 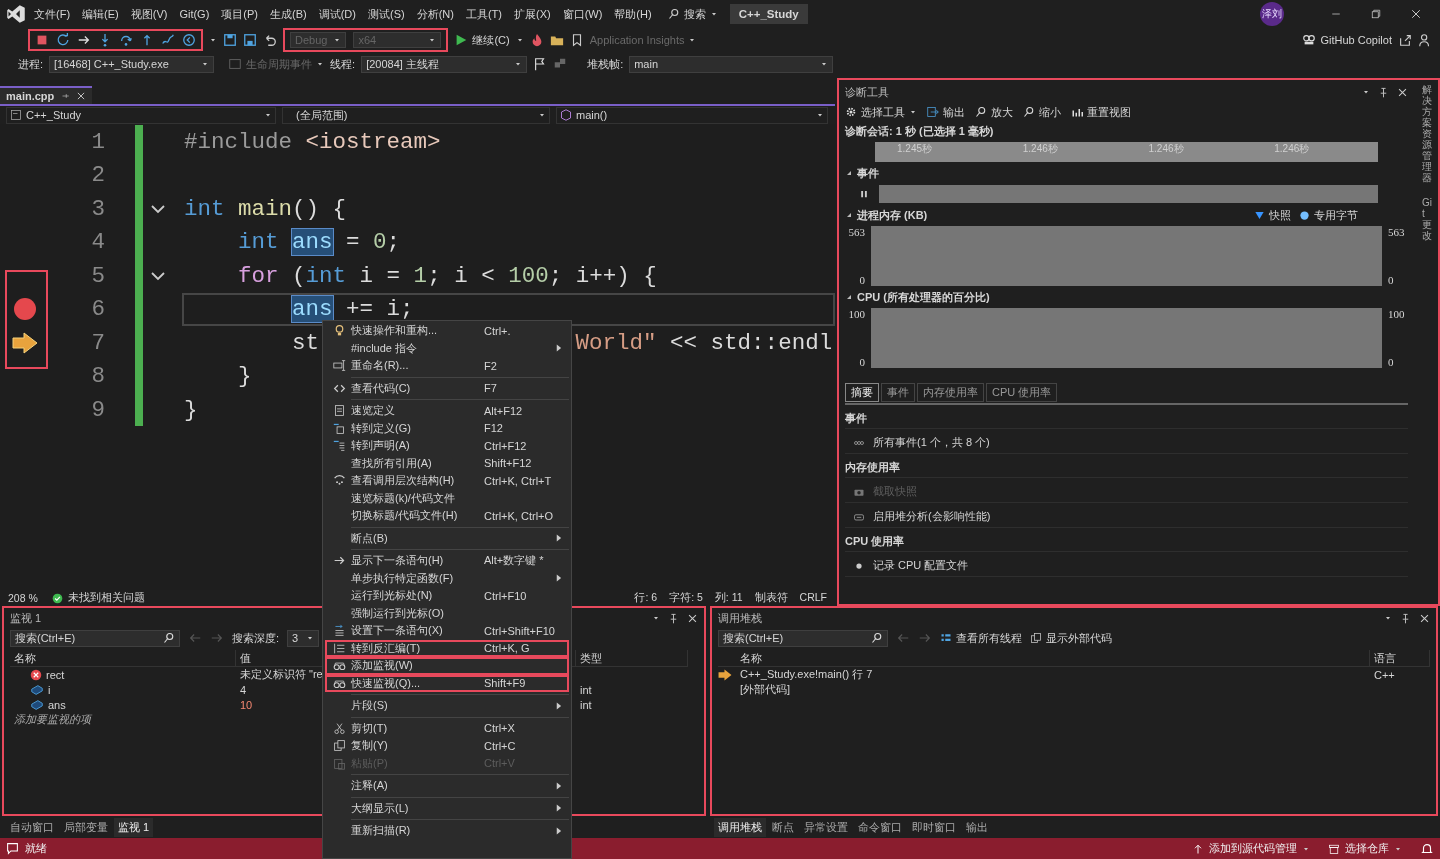 I want to click on summary-tab: 摘要, so click(x=862, y=392).